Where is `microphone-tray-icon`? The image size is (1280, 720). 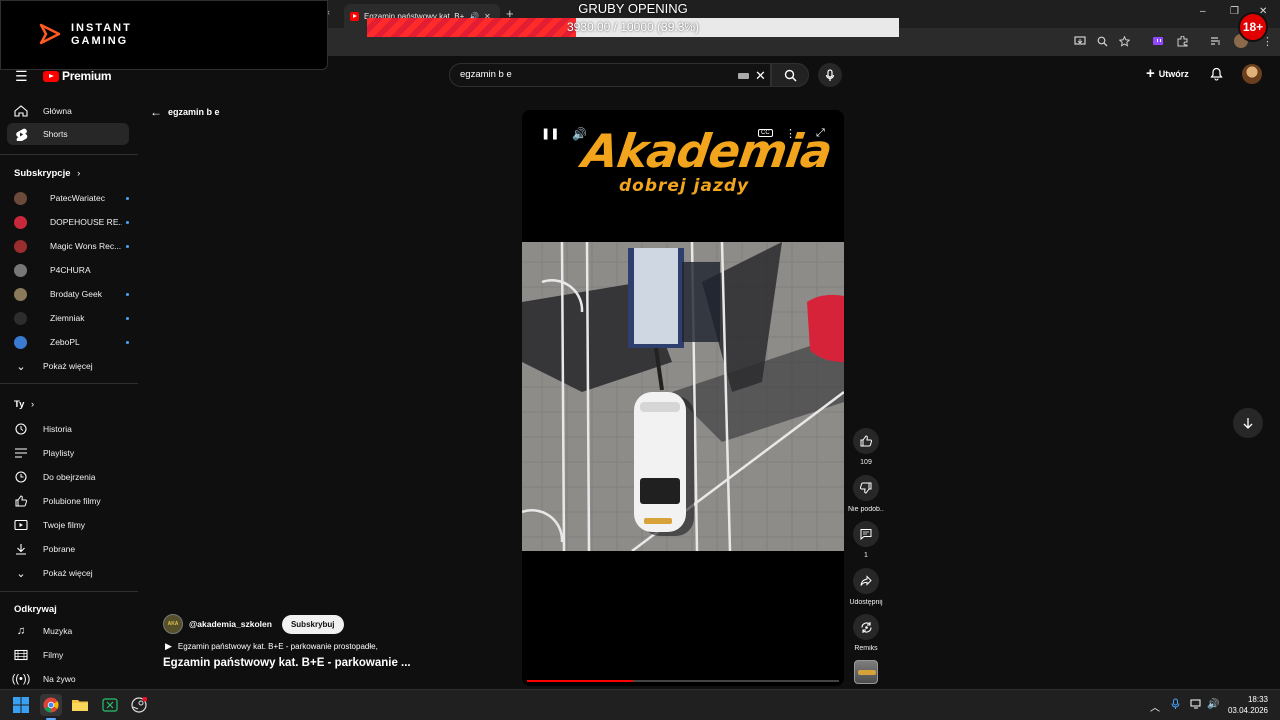
microphone-tray-icon is located at coordinates (1175, 704).